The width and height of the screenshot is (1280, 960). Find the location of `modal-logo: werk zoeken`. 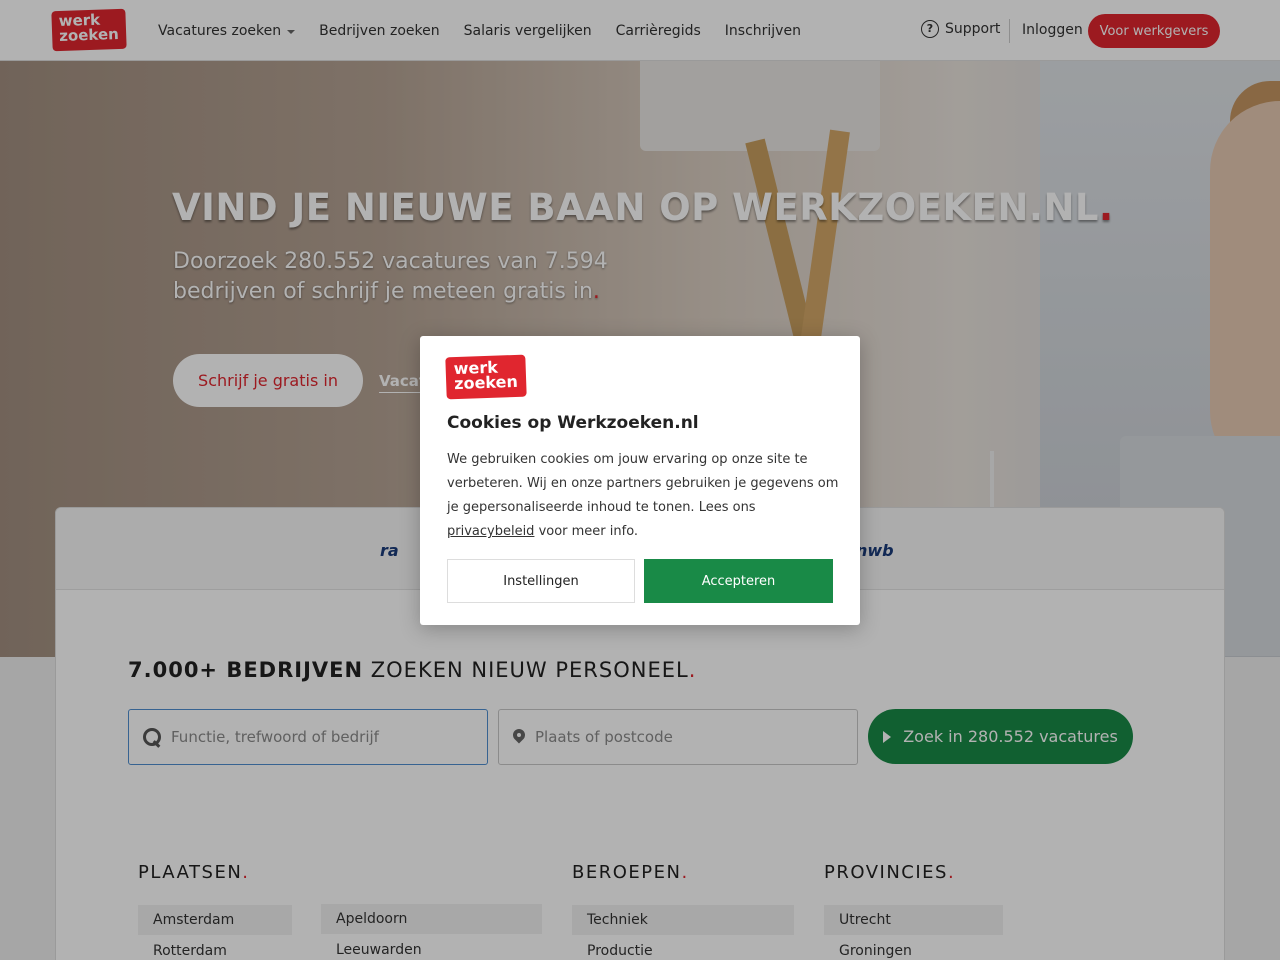

modal-logo: werk zoeken is located at coordinates (486, 377).